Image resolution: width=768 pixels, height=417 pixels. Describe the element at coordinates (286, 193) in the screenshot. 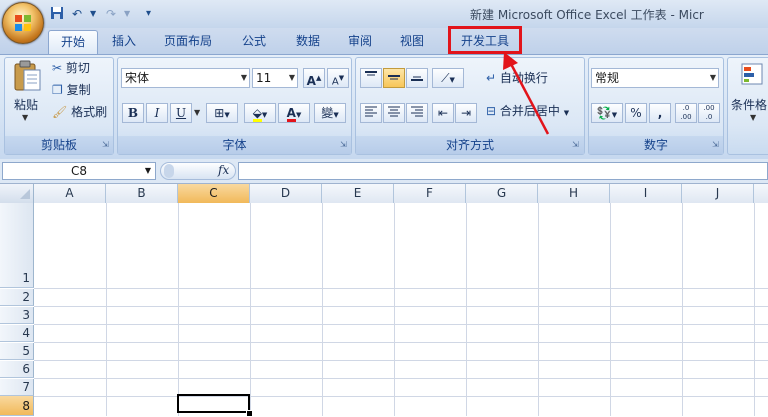

I see `column-header-d: D` at that location.